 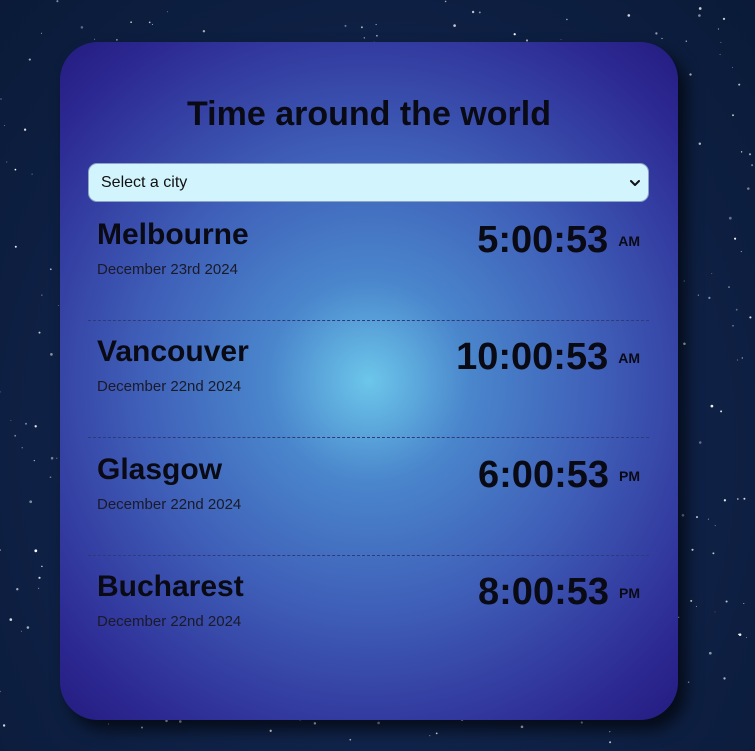 What do you see at coordinates (160, 469) in the screenshot?
I see `city-name: Glasgow` at bounding box center [160, 469].